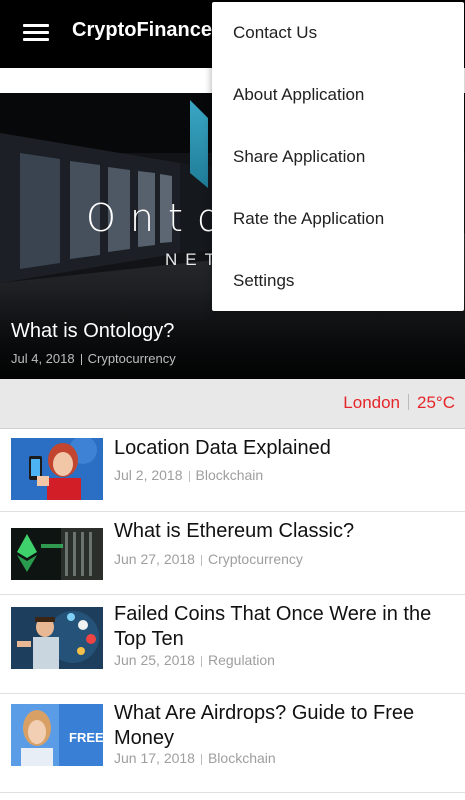 The image size is (465, 800). What do you see at coordinates (264, 725) in the screenshot?
I see `article-title: What Are Airdrops? Guide to Free Money` at bounding box center [264, 725].